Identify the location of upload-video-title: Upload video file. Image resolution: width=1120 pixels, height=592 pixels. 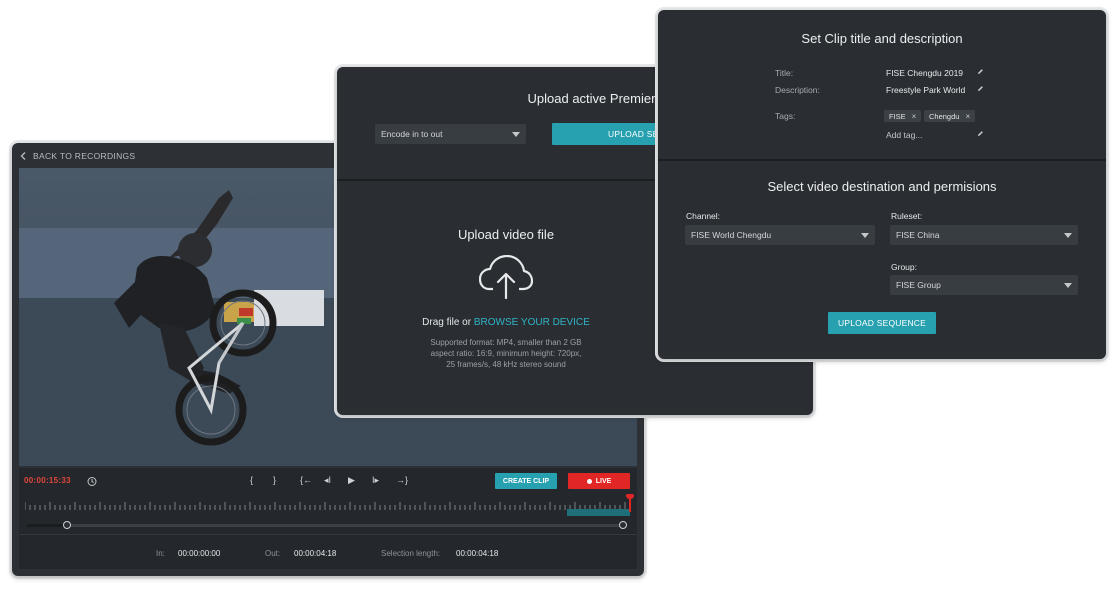
(506, 234).